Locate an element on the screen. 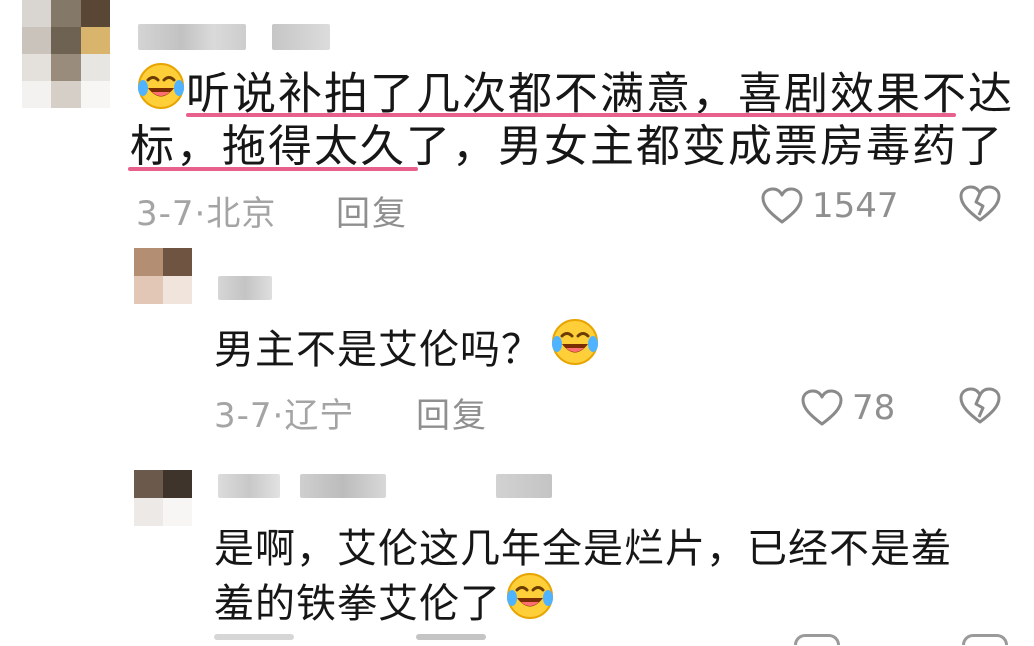 The height and width of the screenshot is (646, 1034). like-count: 1547 is located at coordinates (855, 206).